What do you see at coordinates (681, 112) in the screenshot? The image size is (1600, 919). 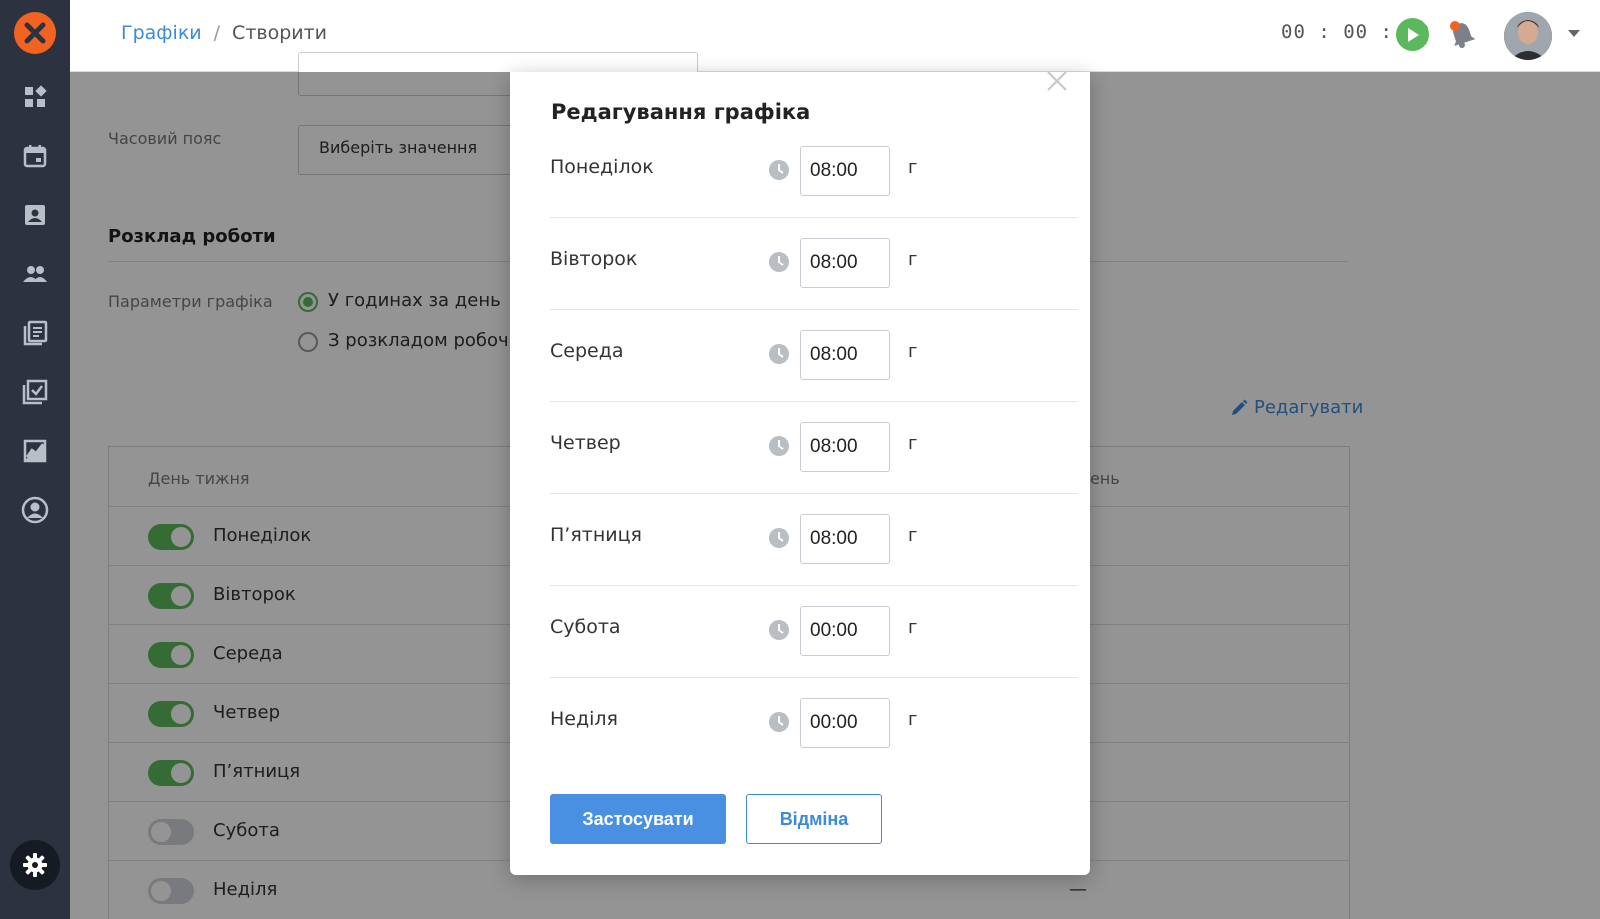 I see `modal-title: Редагування графіка` at bounding box center [681, 112].